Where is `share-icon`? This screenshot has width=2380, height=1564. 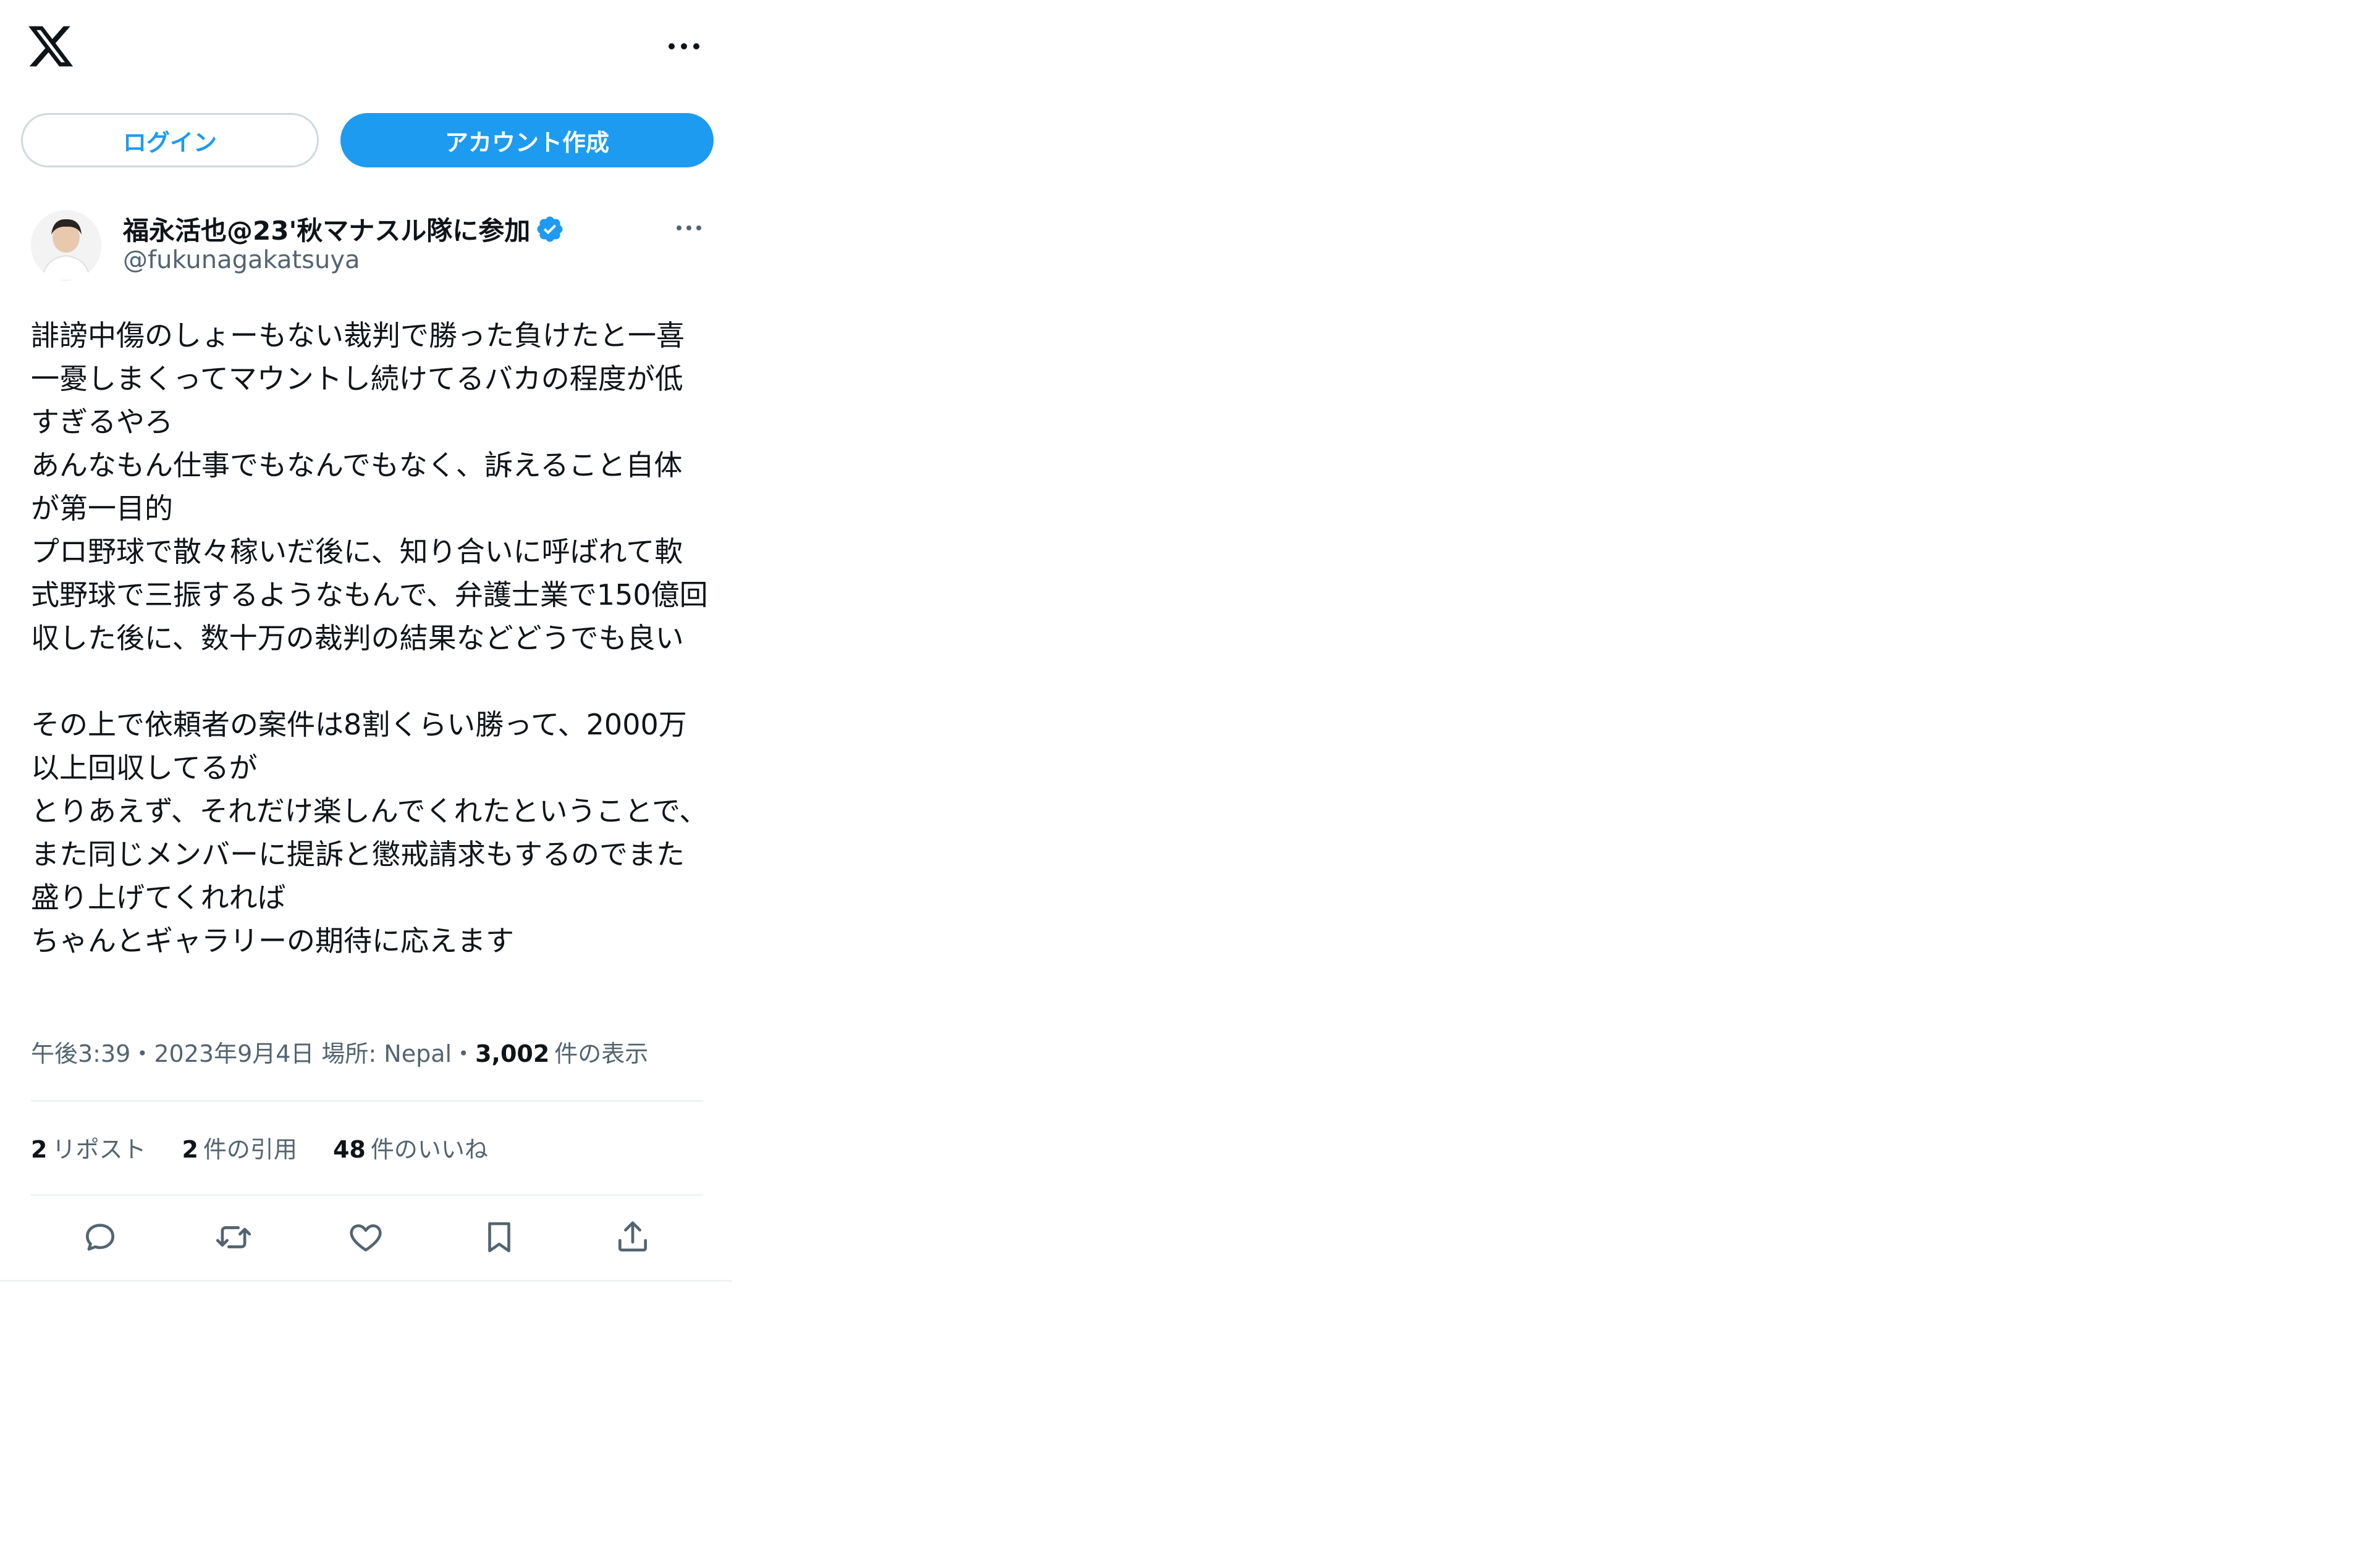
share-icon is located at coordinates (632, 1237).